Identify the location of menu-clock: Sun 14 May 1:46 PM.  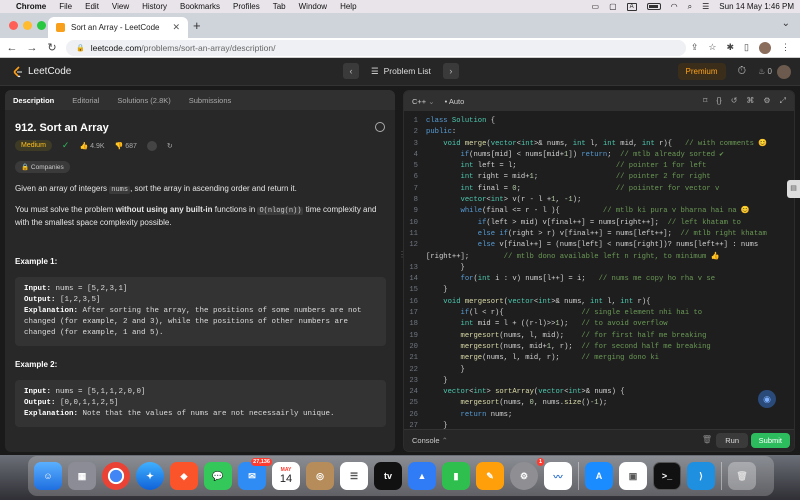
(756, 6).